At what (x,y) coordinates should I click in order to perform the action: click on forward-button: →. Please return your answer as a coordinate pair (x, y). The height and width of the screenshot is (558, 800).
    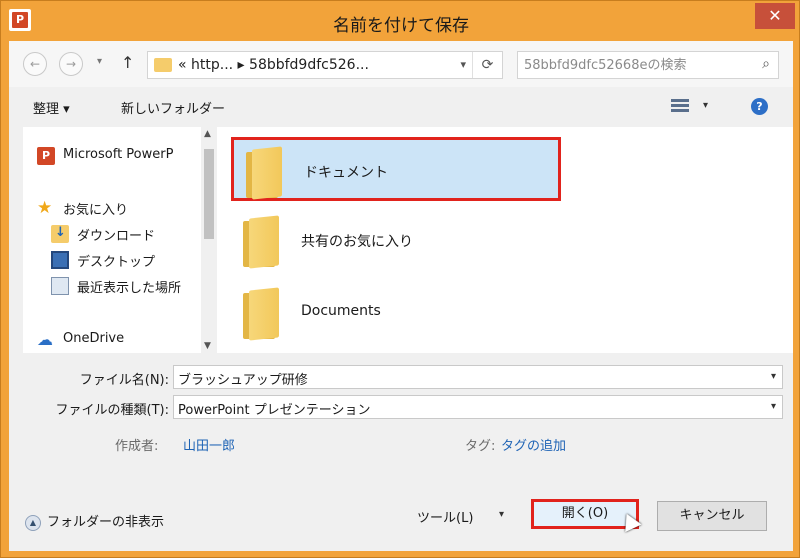
    Looking at the image, I should click on (71, 64).